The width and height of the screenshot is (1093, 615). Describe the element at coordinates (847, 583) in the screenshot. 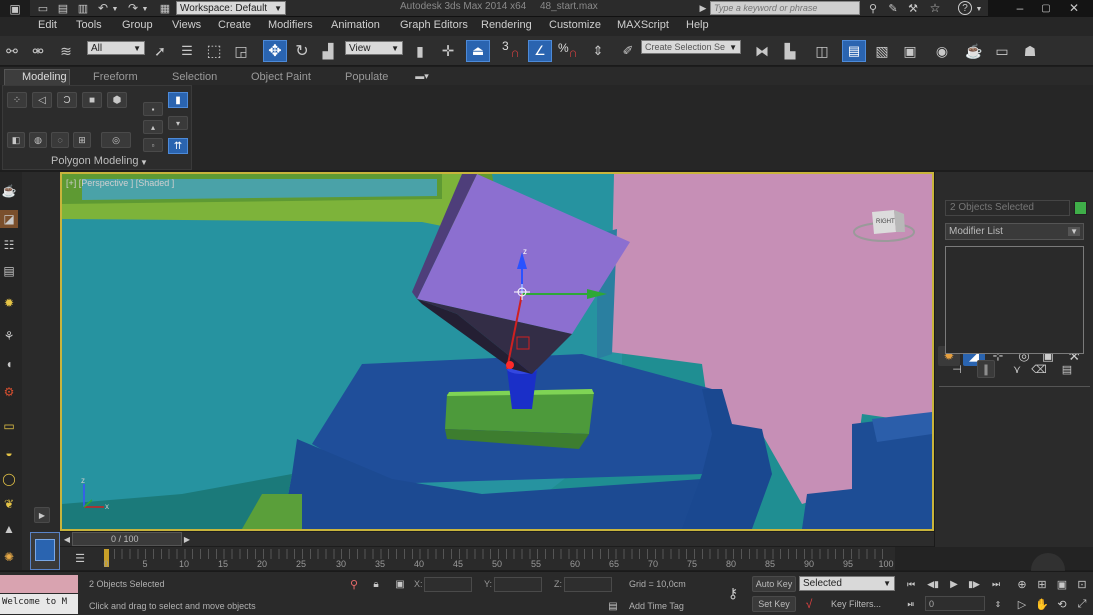

I see `key-mode-dropdown: Selected ▼` at that location.